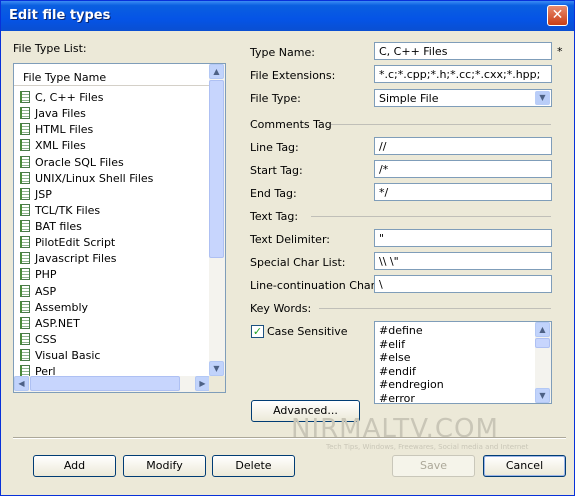 This screenshot has height=496, width=575. What do you see at coordinates (455, 397) in the screenshot?
I see `keyword-item: #error` at bounding box center [455, 397].